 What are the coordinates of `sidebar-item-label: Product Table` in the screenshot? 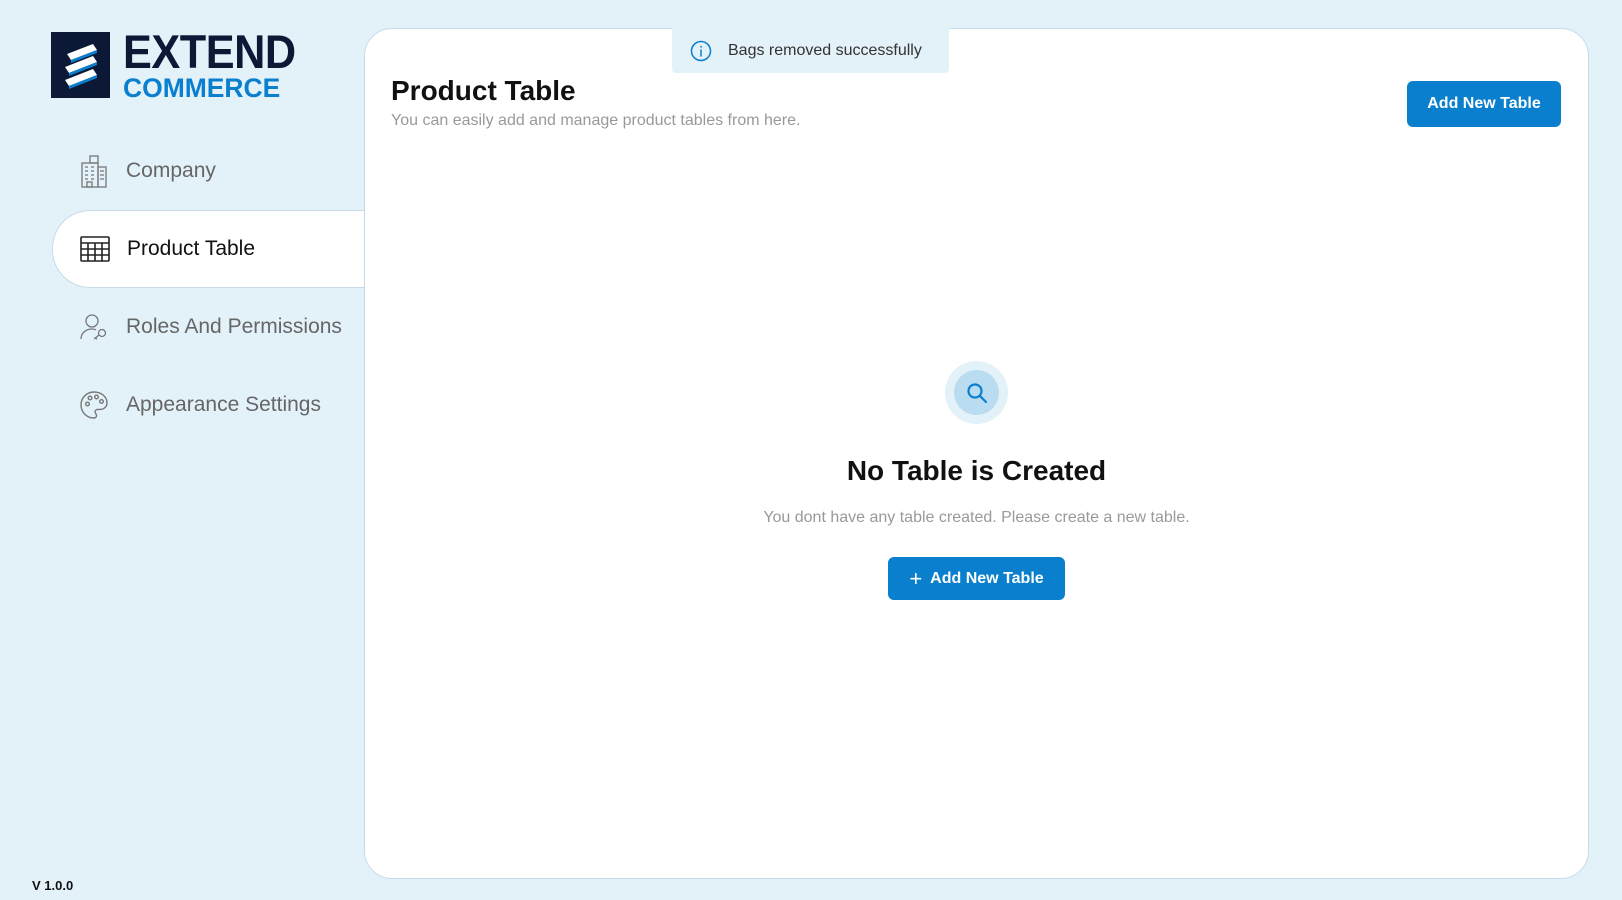 It's located at (191, 248).